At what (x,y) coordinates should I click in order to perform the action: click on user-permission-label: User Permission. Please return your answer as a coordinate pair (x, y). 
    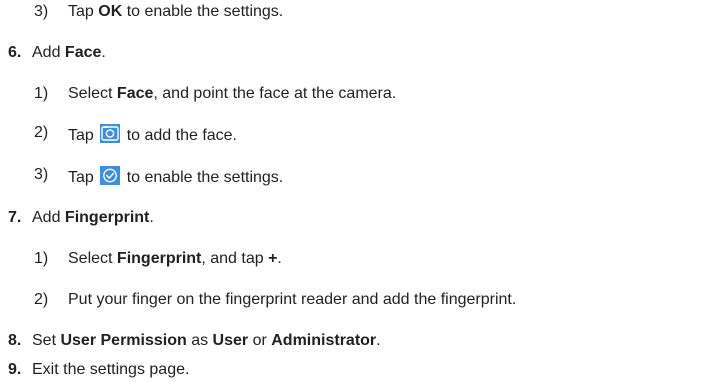
    Looking at the image, I should click on (123, 340).